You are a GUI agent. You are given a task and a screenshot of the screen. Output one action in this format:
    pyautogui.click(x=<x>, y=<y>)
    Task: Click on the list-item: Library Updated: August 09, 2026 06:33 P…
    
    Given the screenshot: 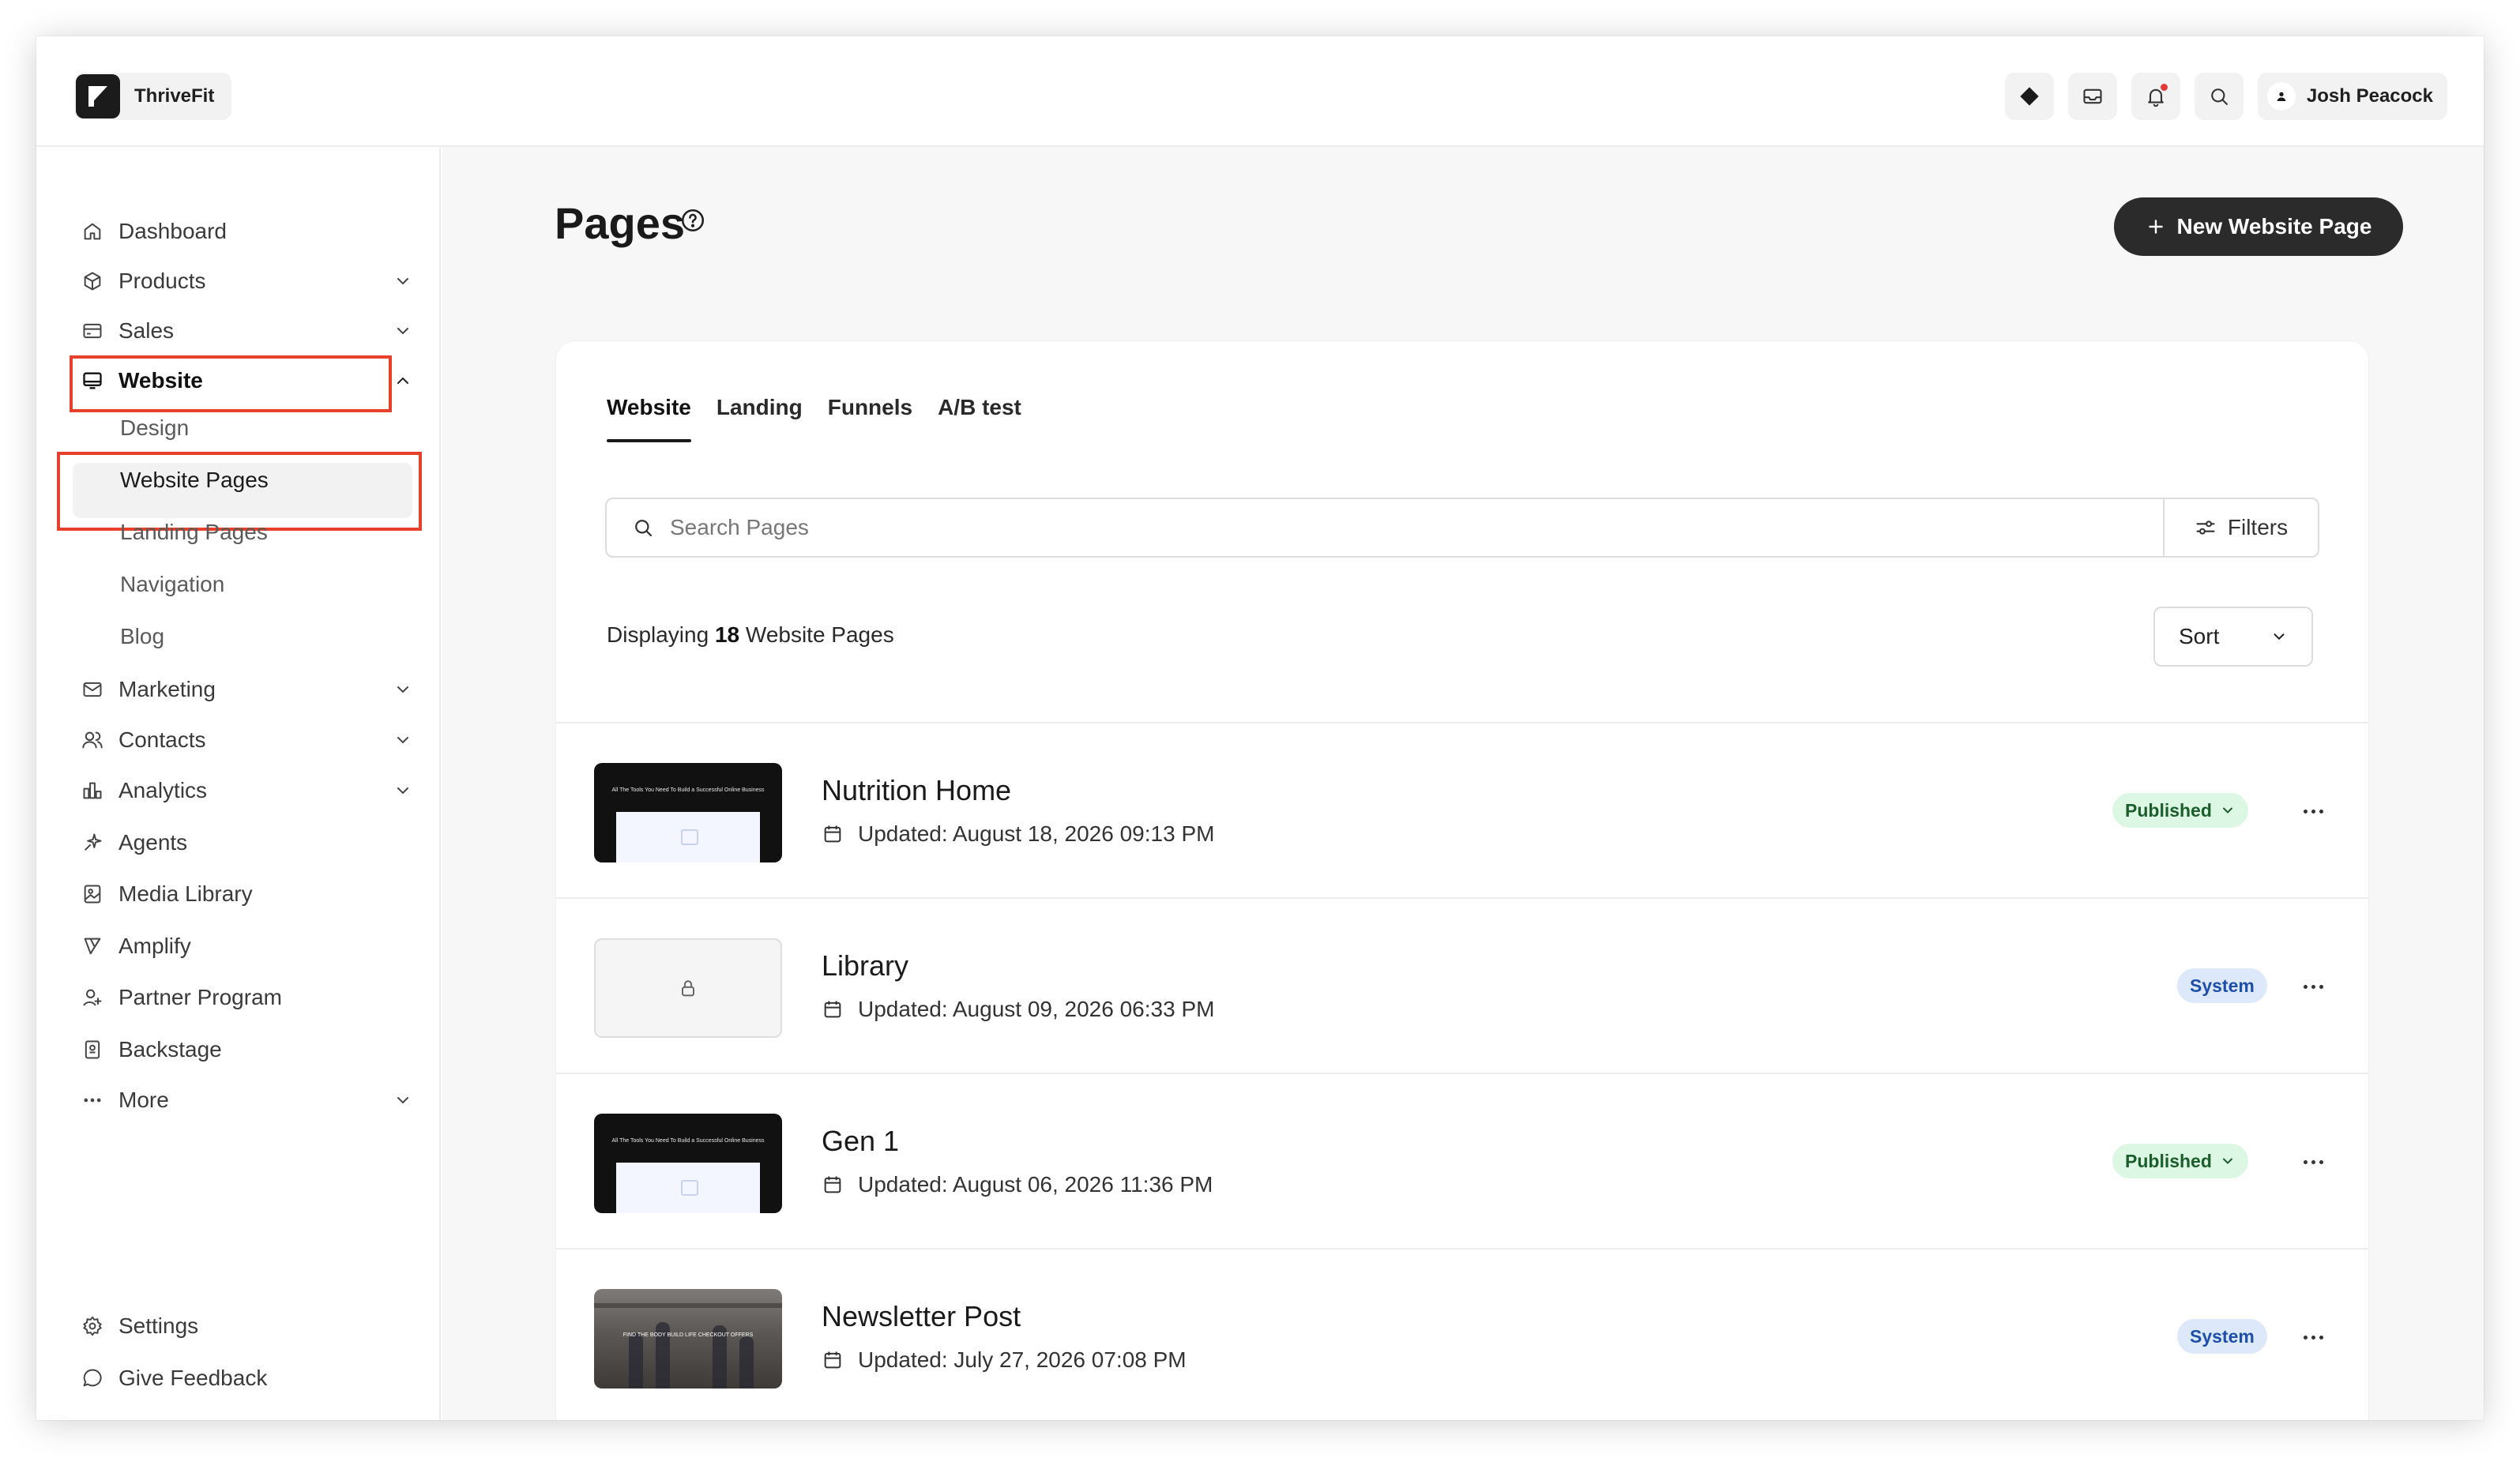 What is the action you would take?
    pyautogui.click(x=1462, y=986)
    